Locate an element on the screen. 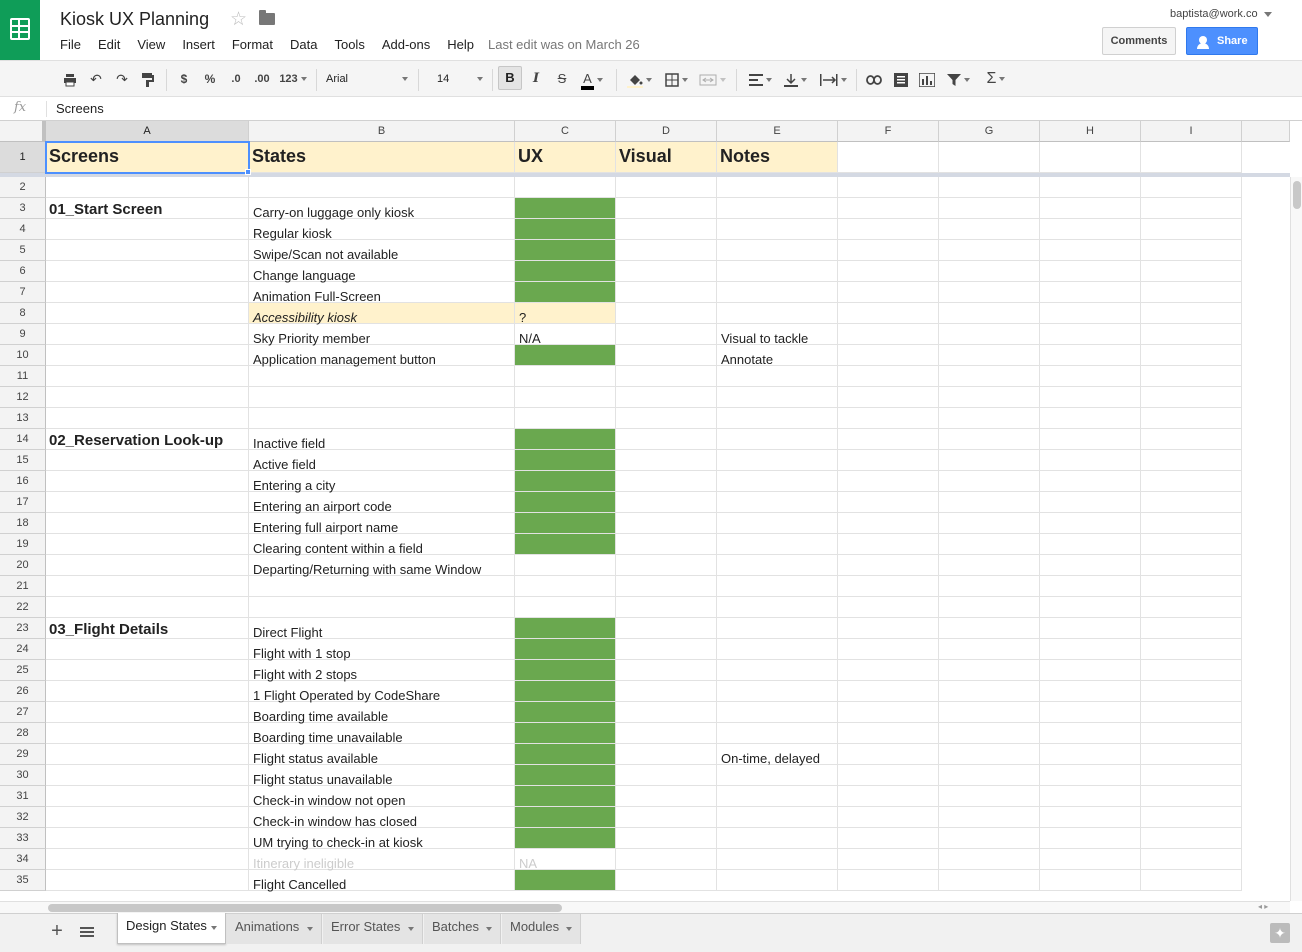  menu-tools: Tools is located at coordinates (349, 44).